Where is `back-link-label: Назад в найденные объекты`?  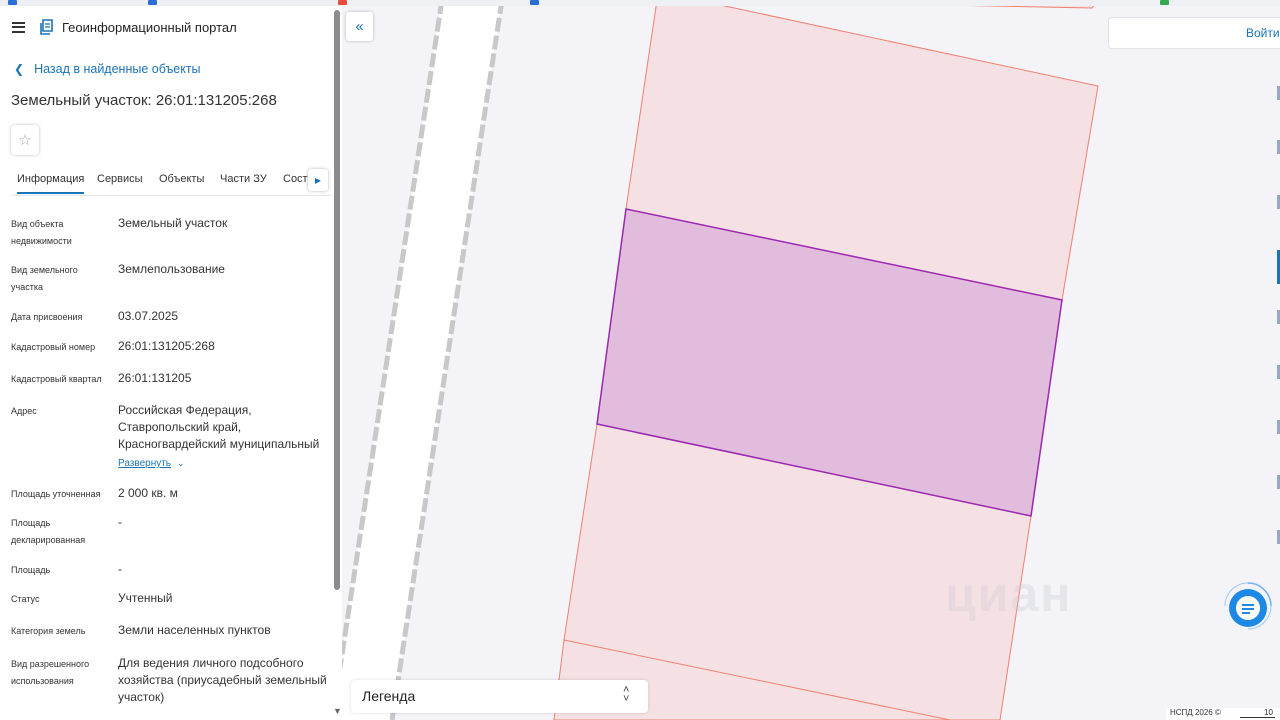 back-link-label: Назад в найденные объекты is located at coordinates (117, 69).